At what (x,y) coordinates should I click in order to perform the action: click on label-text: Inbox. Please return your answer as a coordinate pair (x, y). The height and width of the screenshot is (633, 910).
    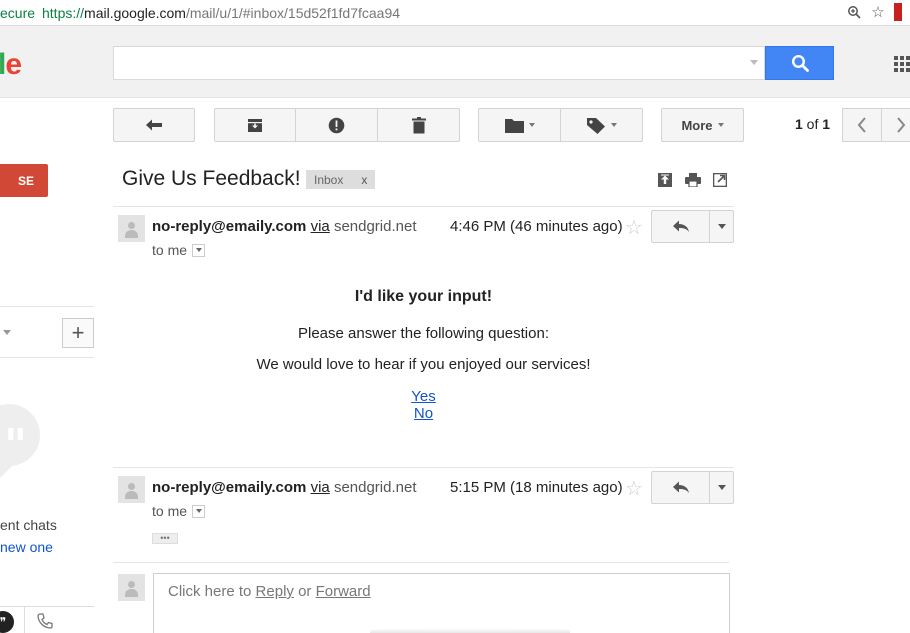
    Looking at the image, I should click on (329, 179).